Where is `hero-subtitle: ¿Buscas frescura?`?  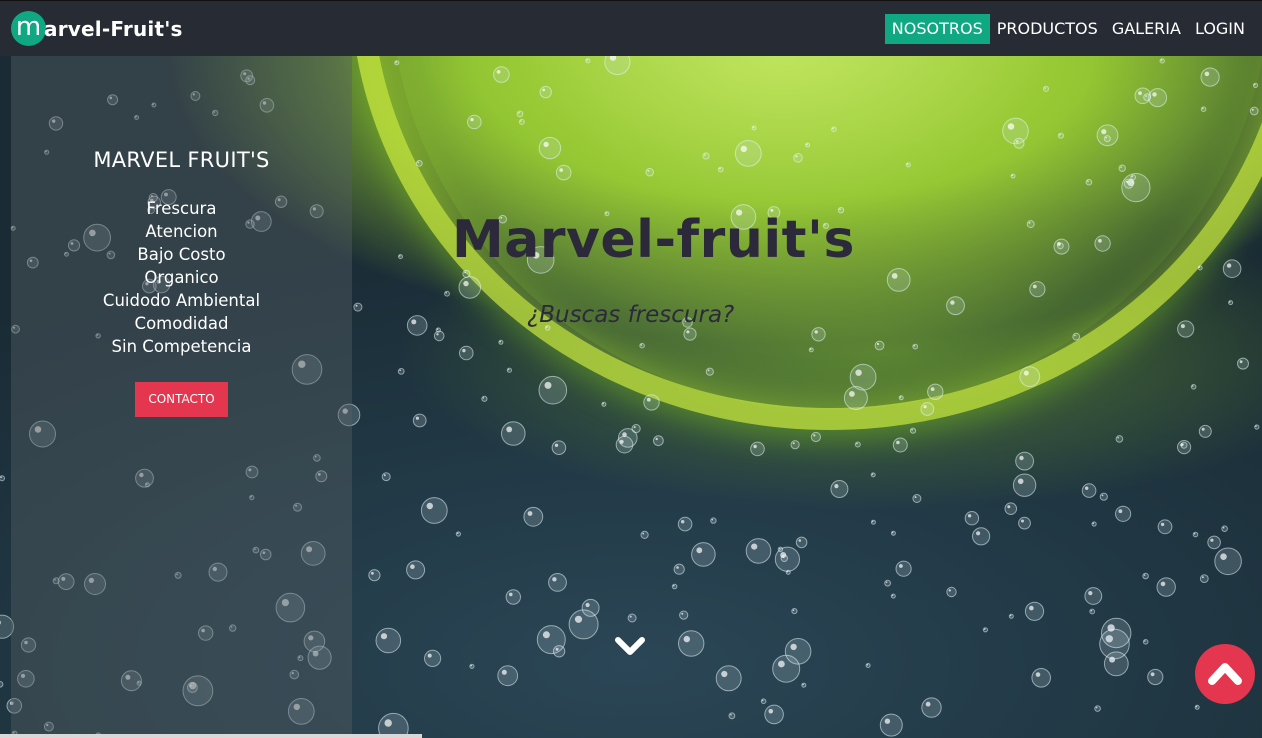
hero-subtitle: ¿Buscas frescura? is located at coordinates (631, 315).